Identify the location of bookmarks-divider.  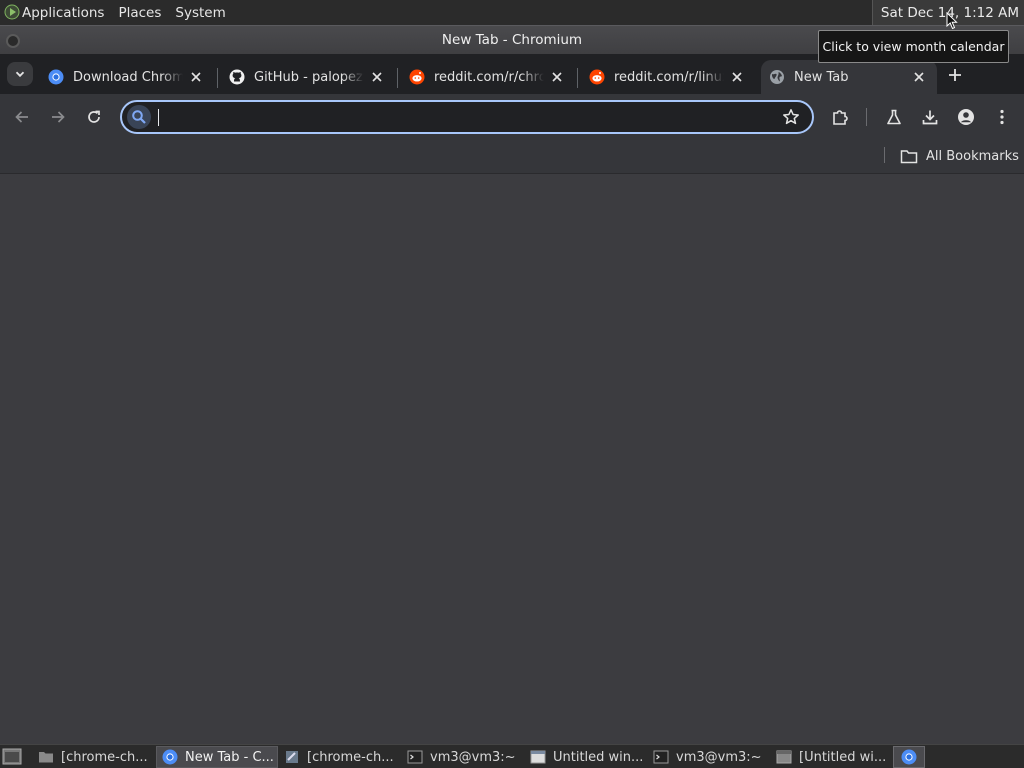
(884, 155).